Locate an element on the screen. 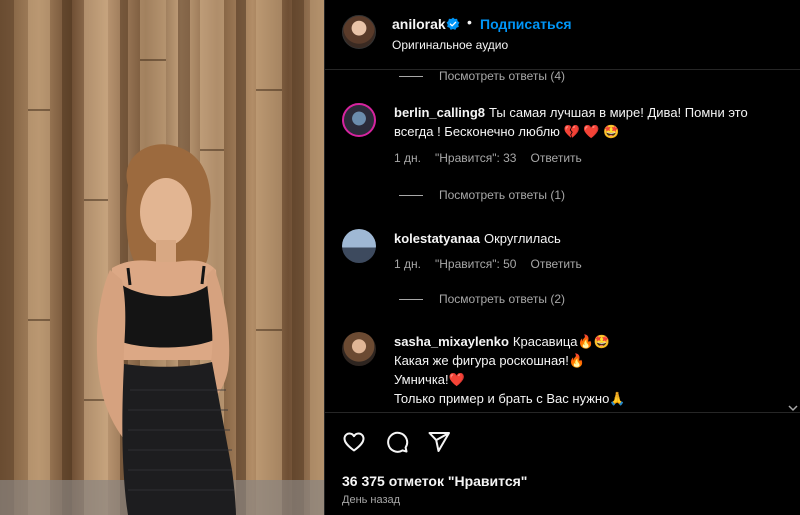 This screenshot has width=800, height=515. post-date: День назад is located at coordinates (371, 500).